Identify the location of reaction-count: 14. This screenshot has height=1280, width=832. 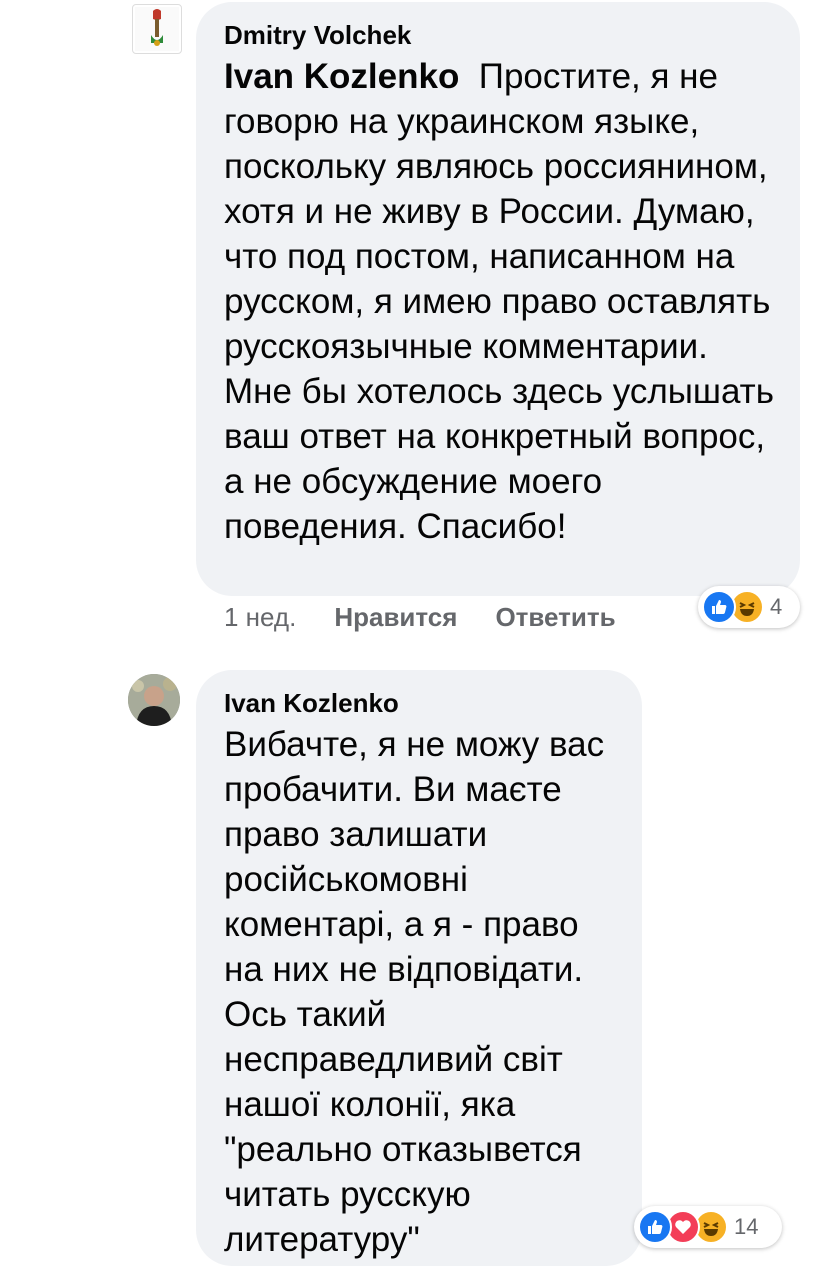
(746, 1226).